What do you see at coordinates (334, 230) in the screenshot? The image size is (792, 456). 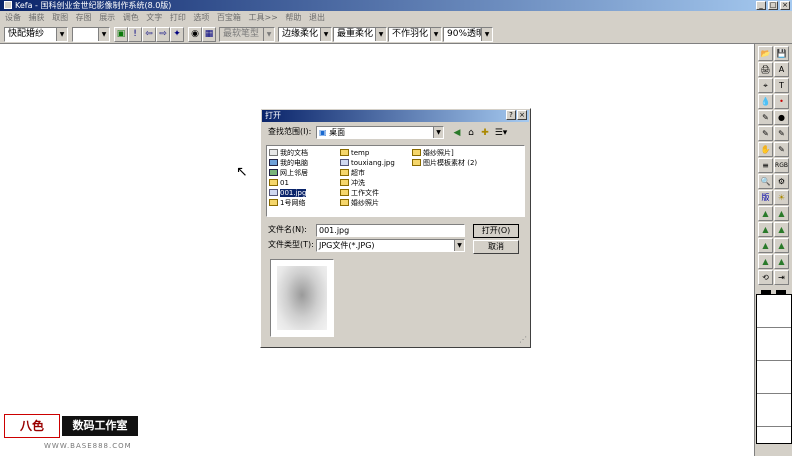 I see `filename-value: 001.jpg` at bounding box center [334, 230].